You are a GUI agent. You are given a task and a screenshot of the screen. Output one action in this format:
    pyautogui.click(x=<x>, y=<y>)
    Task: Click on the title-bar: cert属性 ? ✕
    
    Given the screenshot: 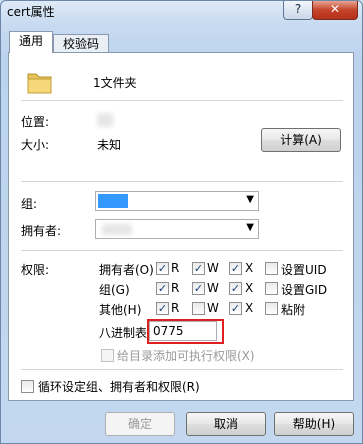 What is the action you would take?
    pyautogui.click(x=181, y=13)
    